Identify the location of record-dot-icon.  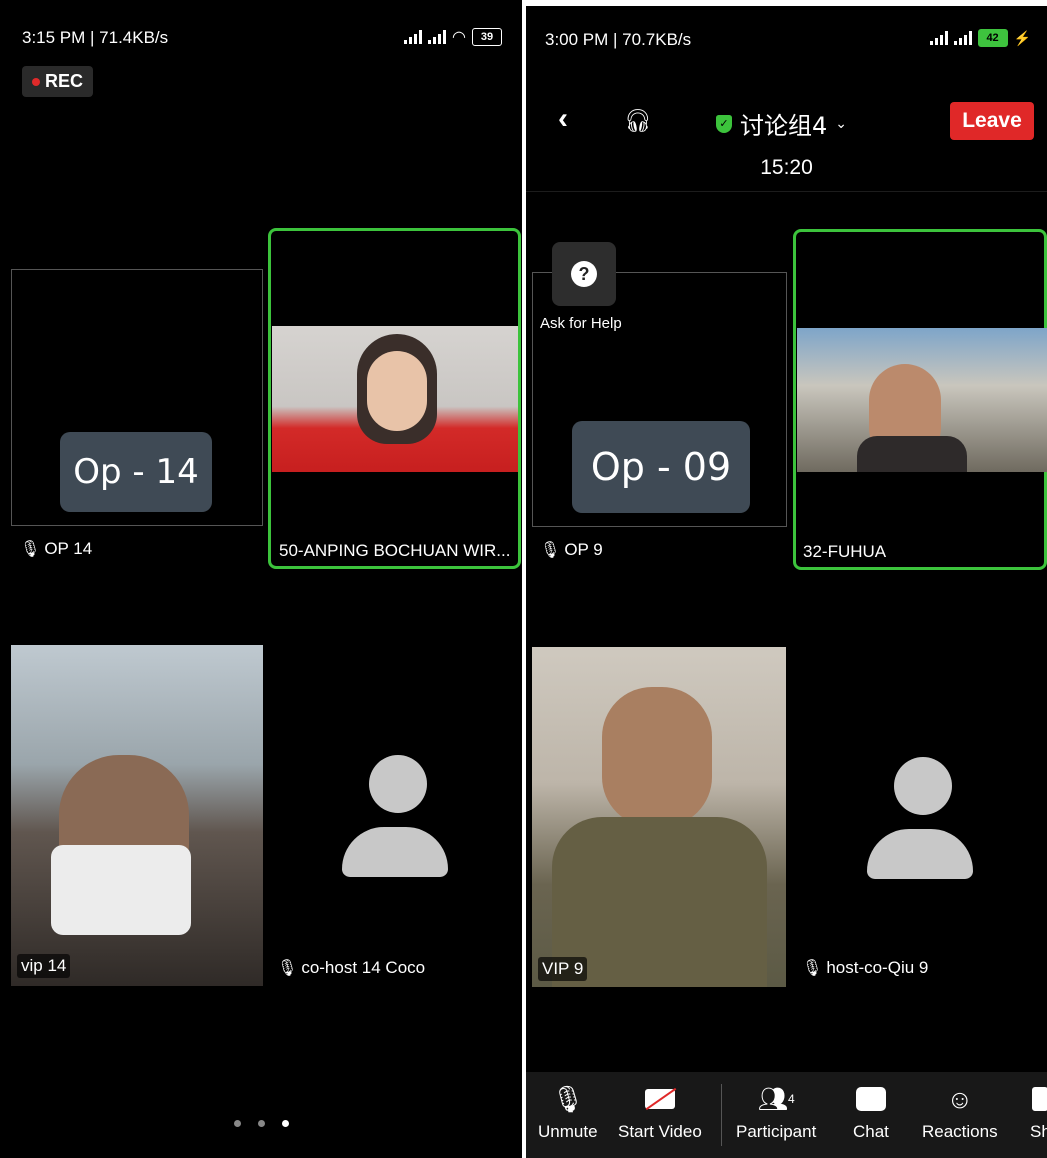
(36, 81).